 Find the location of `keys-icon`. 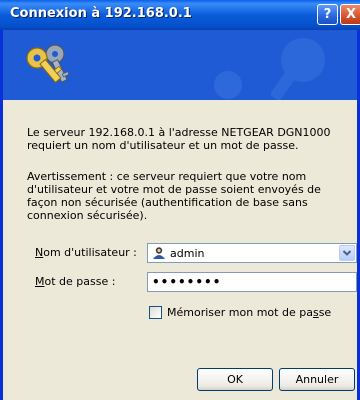

keys-icon is located at coordinates (48, 64).